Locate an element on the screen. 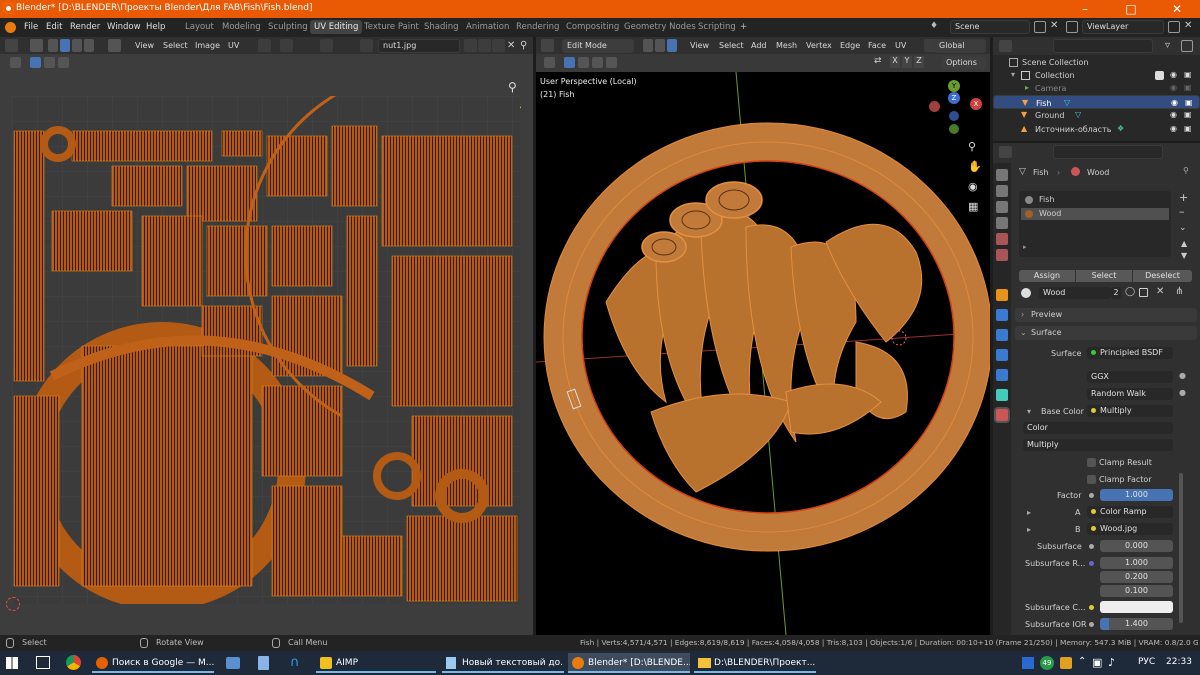  expand-icon: ▾ is located at coordinates (1013, 74).